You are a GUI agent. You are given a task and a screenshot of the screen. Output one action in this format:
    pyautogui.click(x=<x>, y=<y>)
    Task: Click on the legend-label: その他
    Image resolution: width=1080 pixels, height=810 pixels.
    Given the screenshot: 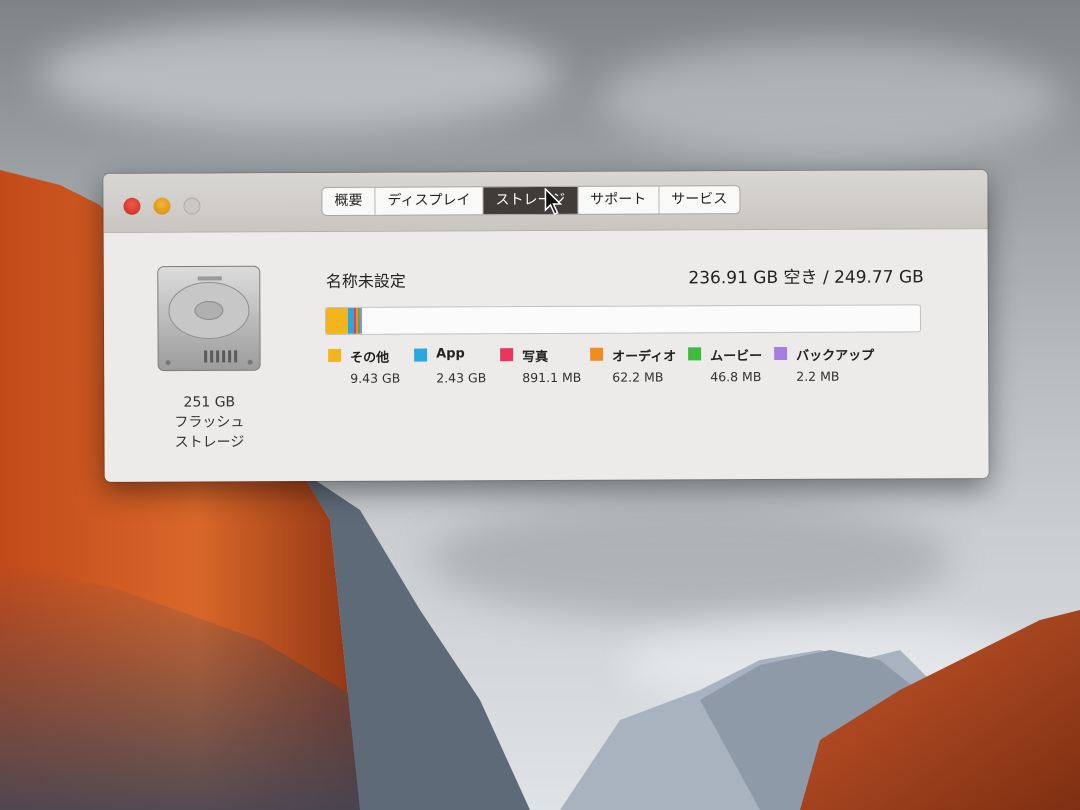 What is the action you would take?
    pyautogui.click(x=370, y=358)
    